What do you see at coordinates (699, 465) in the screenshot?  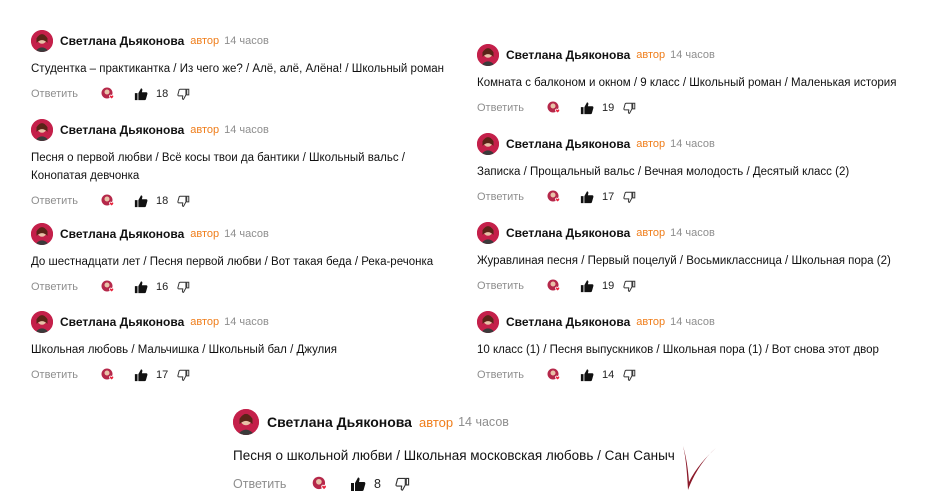 I see `checkmark-icon` at bounding box center [699, 465].